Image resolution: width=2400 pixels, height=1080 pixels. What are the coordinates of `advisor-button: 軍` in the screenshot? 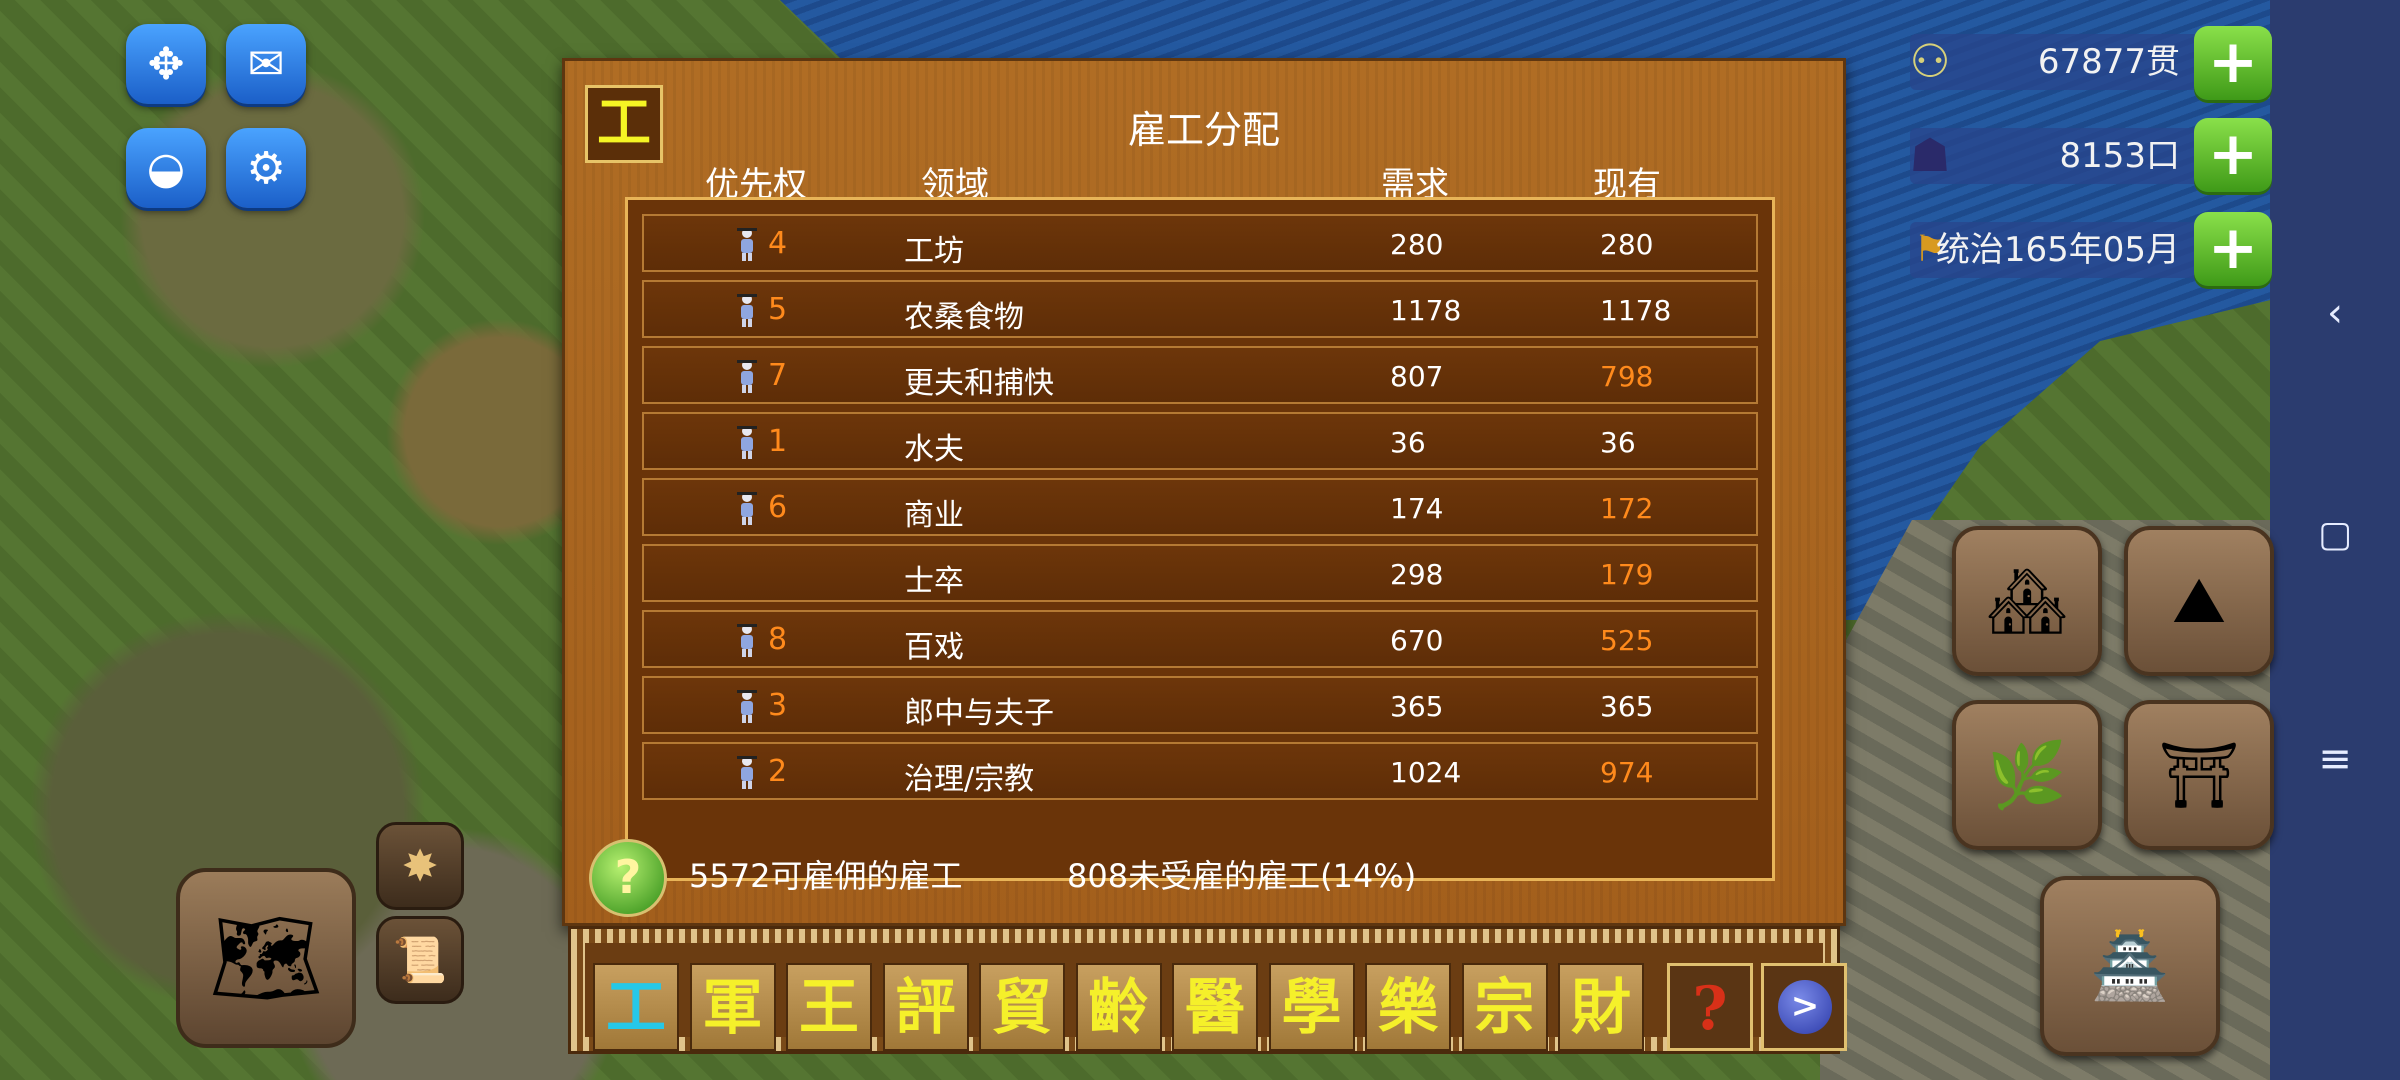 It's located at (732, 1007).